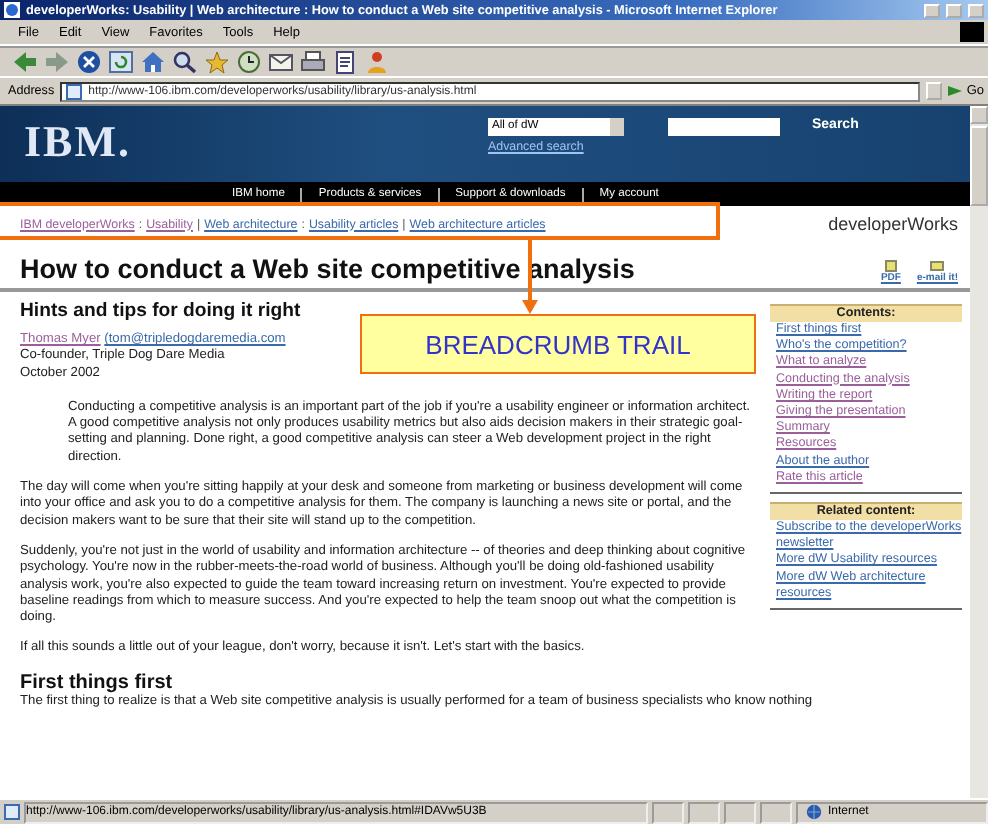  What do you see at coordinates (185, 62) in the screenshot?
I see `search-icon` at bounding box center [185, 62].